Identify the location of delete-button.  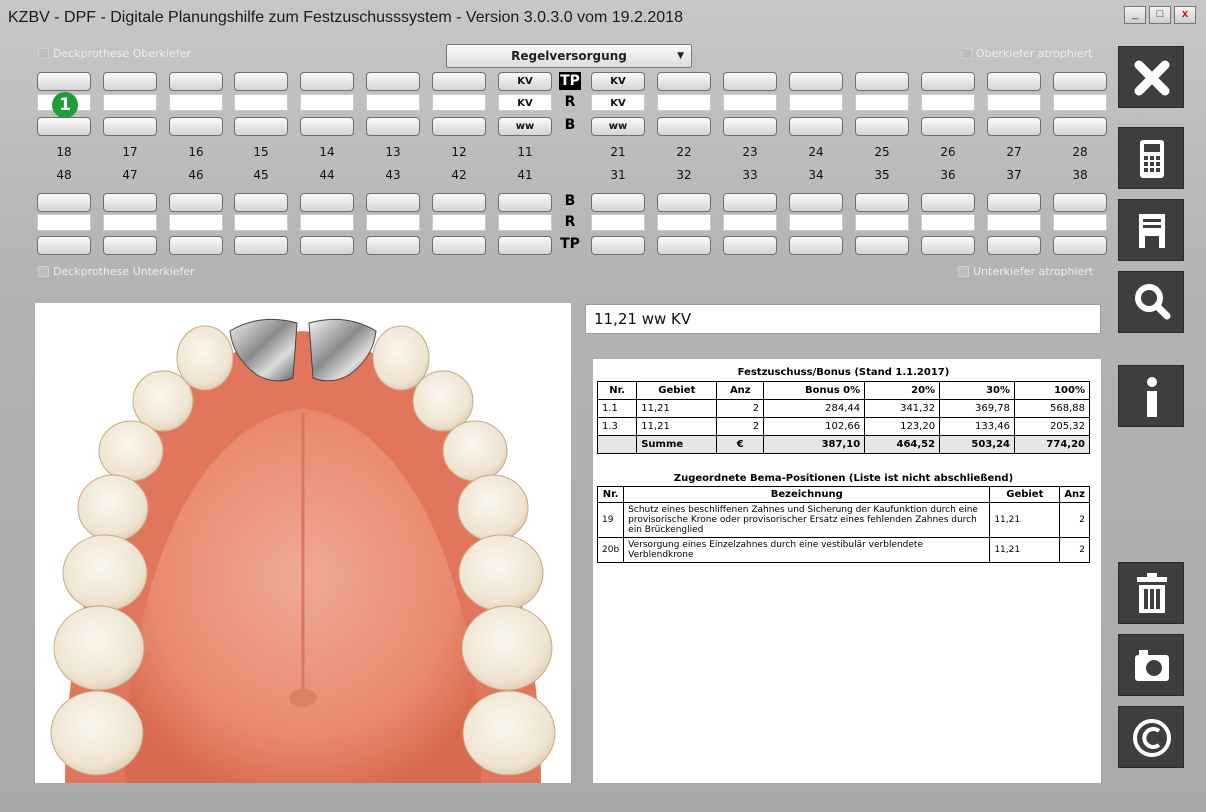
(1151, 593).